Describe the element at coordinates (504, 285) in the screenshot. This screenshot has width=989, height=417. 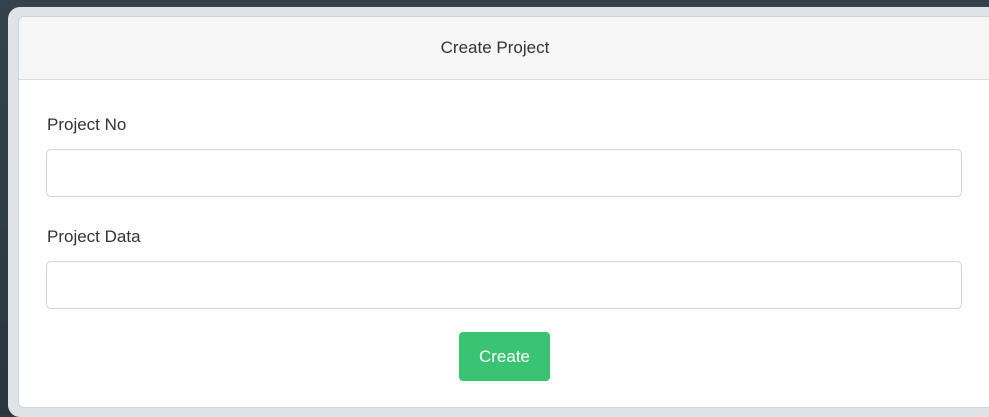
I see `project-data-input` at that location.